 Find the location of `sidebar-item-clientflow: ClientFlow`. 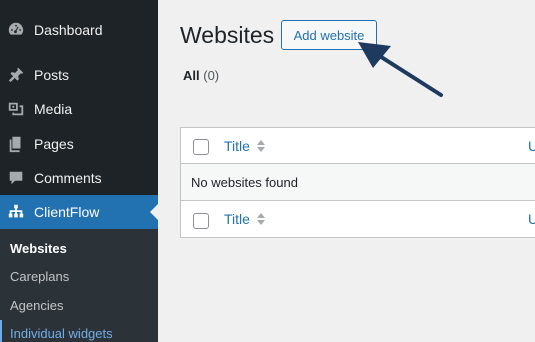

sidebar-item-clientflow: ClientFlow is located at coordinates (79, 212).